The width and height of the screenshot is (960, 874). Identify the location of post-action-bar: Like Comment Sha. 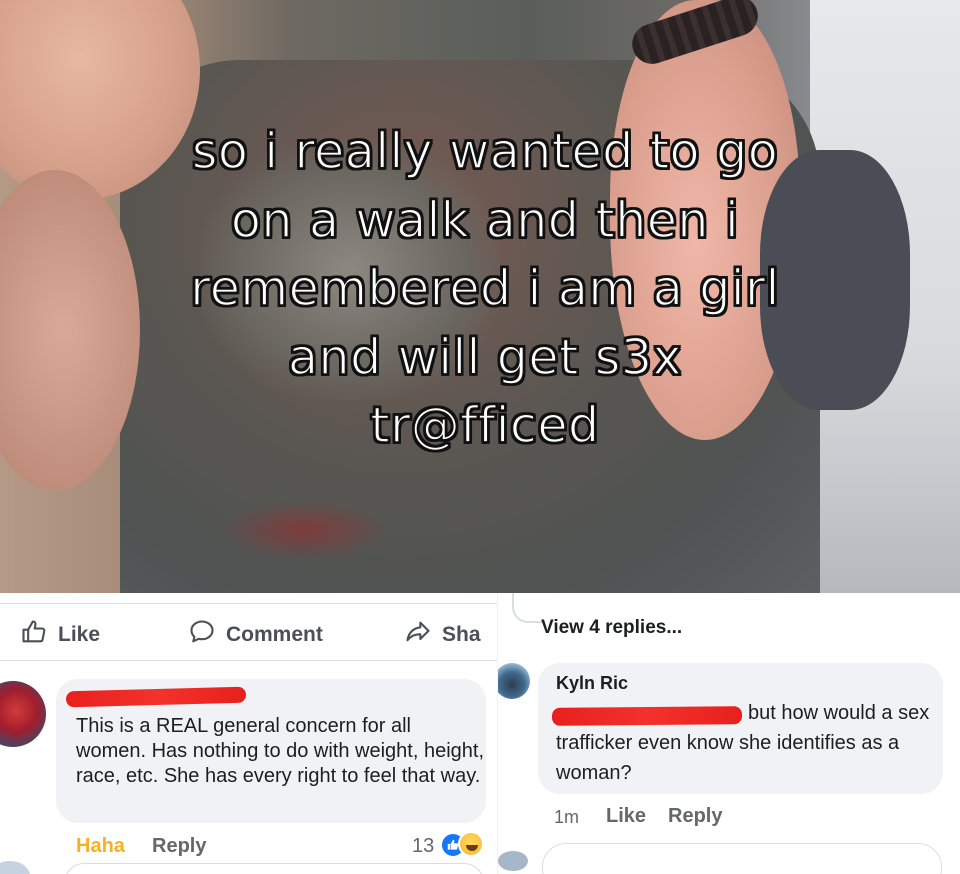
(248, 632).